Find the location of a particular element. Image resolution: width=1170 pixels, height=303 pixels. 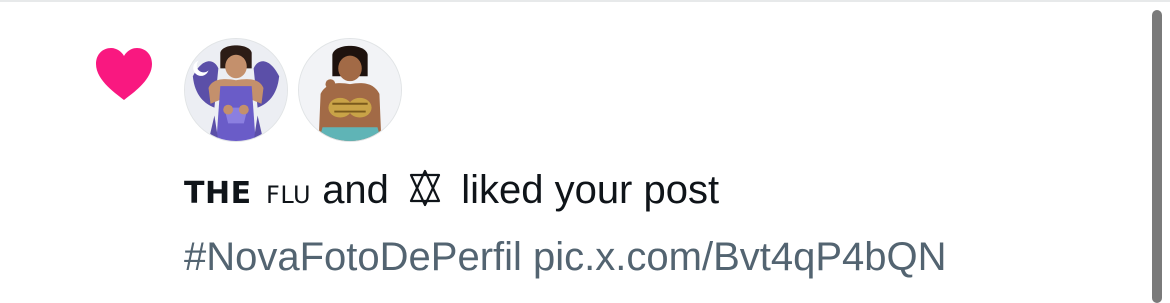

connector-text: and is located at coordinates (355, 190).